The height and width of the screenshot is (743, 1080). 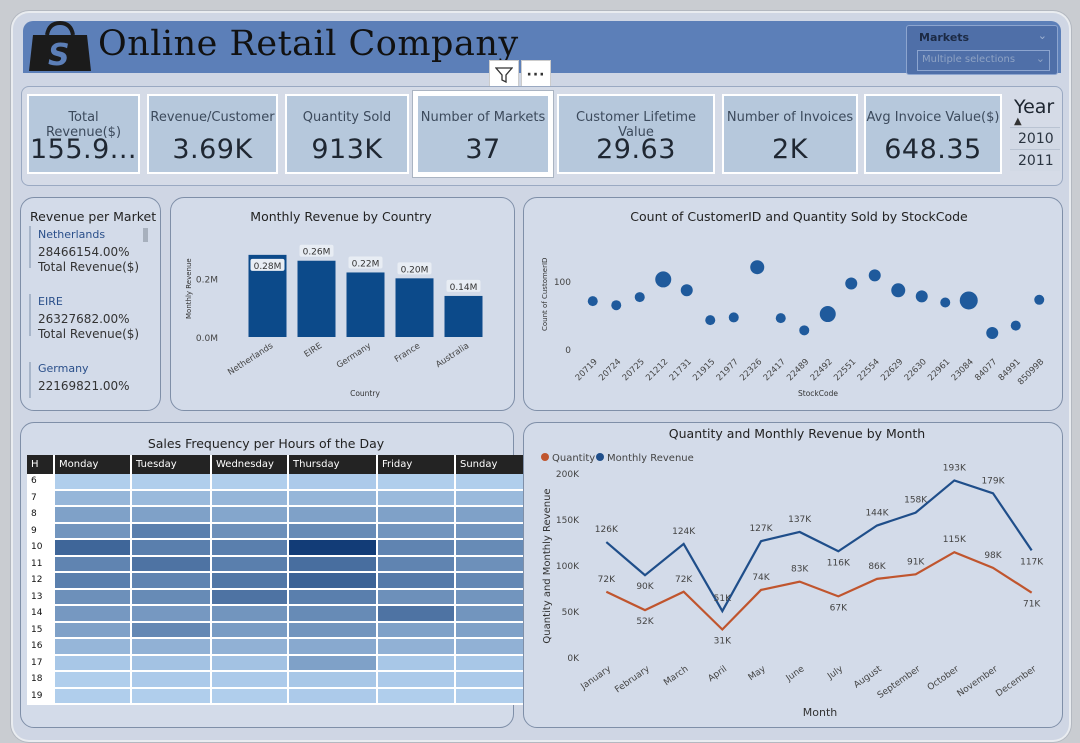 I want to click on kpi-card-number-of-markets: Number of Markets 37, so click(x=483, y=134).